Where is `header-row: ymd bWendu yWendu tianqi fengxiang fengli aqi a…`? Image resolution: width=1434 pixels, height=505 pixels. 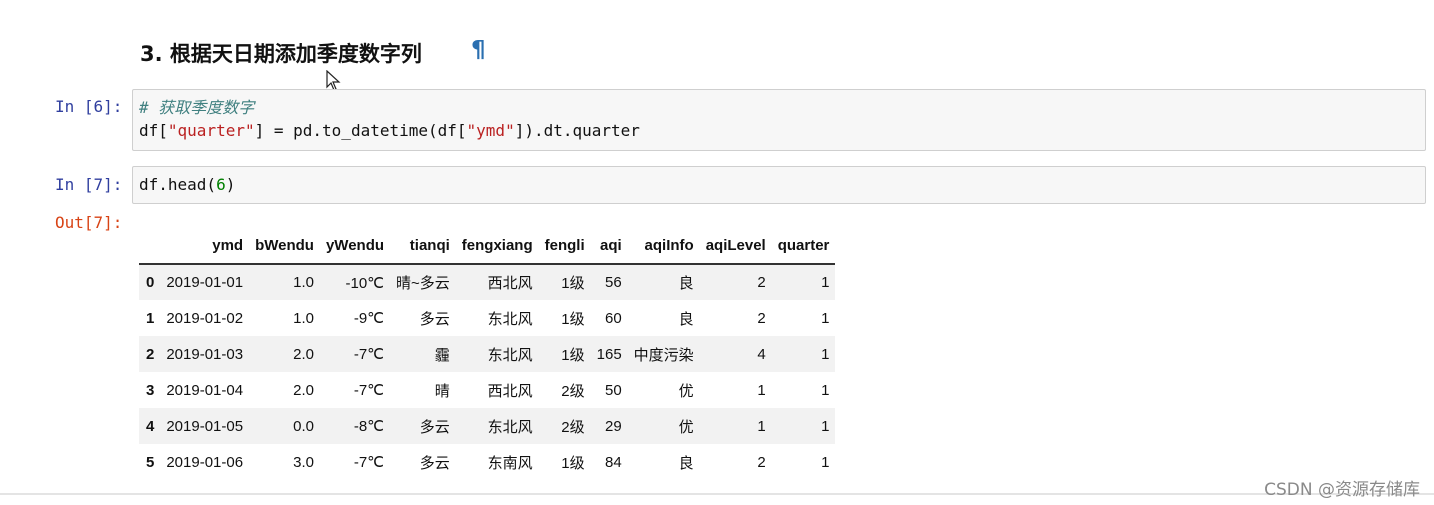
header-row: ymd bWendu yWendu tianqi fengxiang fengli aqi a… is located at coordinates (487, 246).